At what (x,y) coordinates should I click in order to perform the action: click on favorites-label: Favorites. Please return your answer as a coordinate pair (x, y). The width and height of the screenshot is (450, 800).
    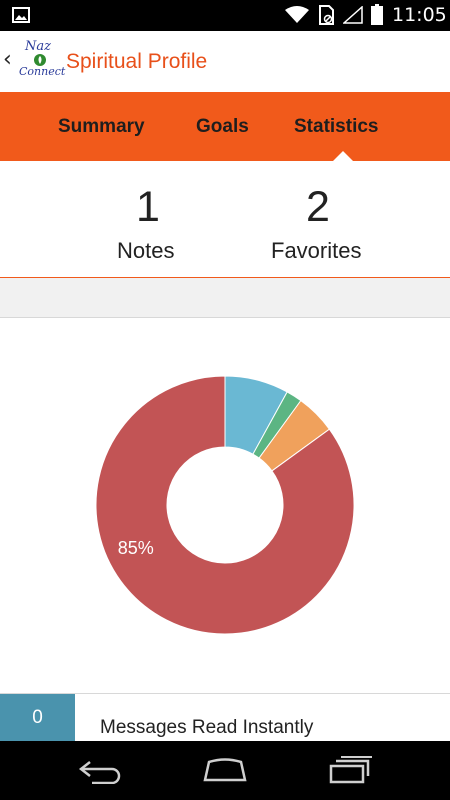
    Looking at the image, I should click on (316, 251).